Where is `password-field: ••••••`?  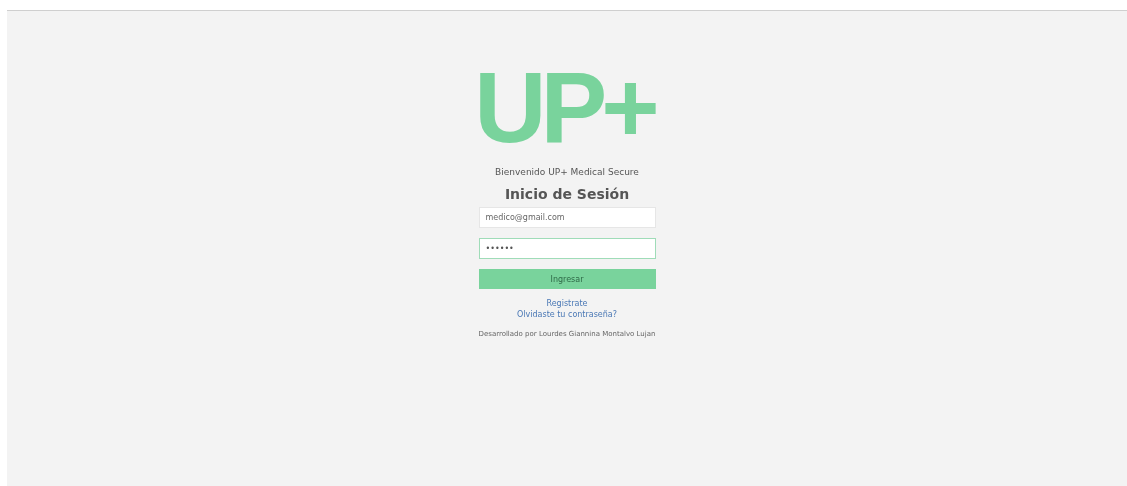
password-field: •••••• is located at coordinates (567, 248).